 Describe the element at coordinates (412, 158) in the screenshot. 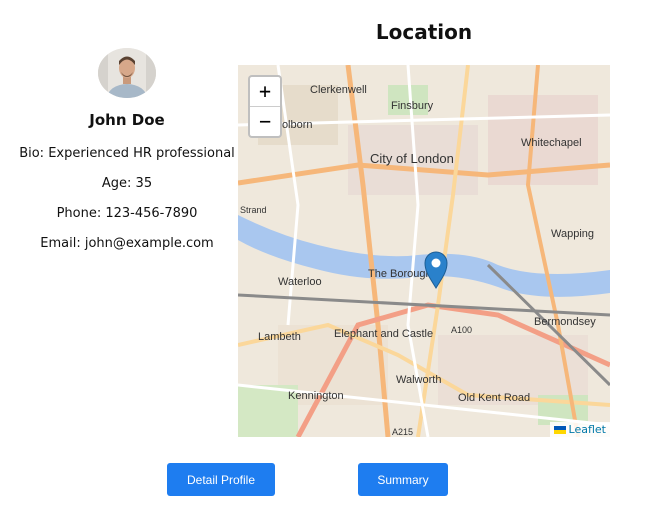

I see `map-label: City of London` at that location.